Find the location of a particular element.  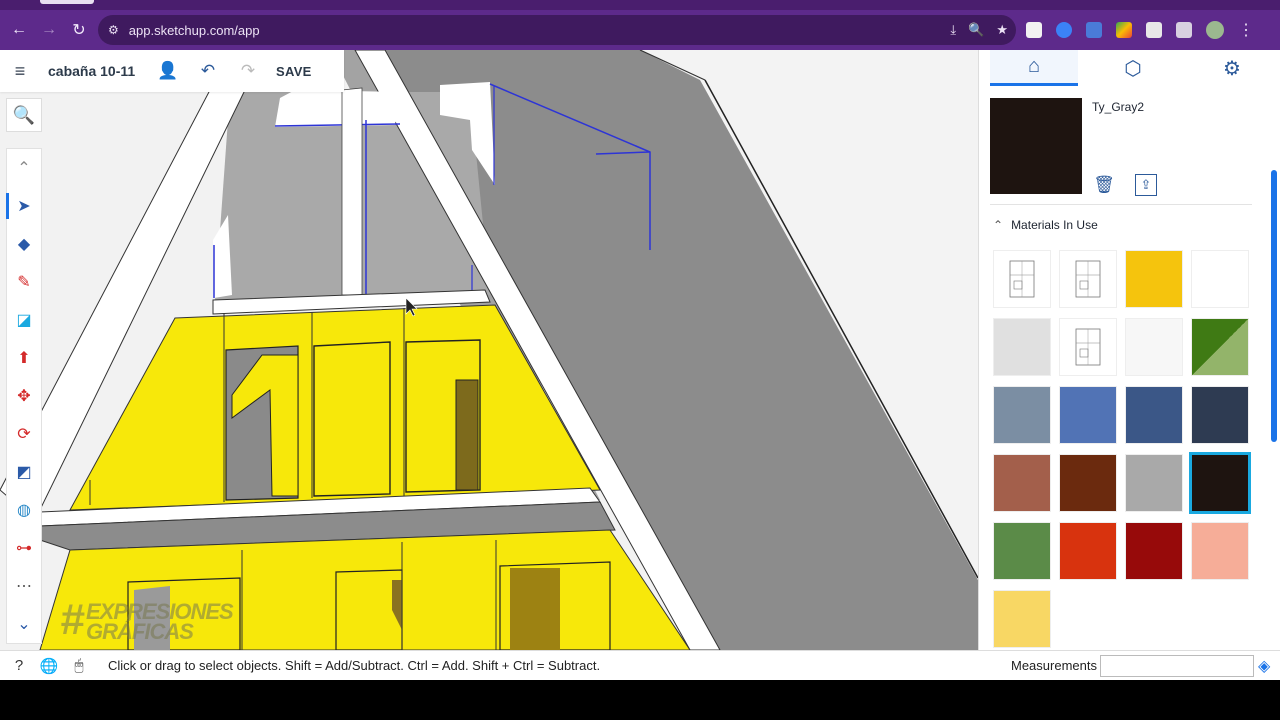

watermark-hash: # is located at coordinates (72, 619).